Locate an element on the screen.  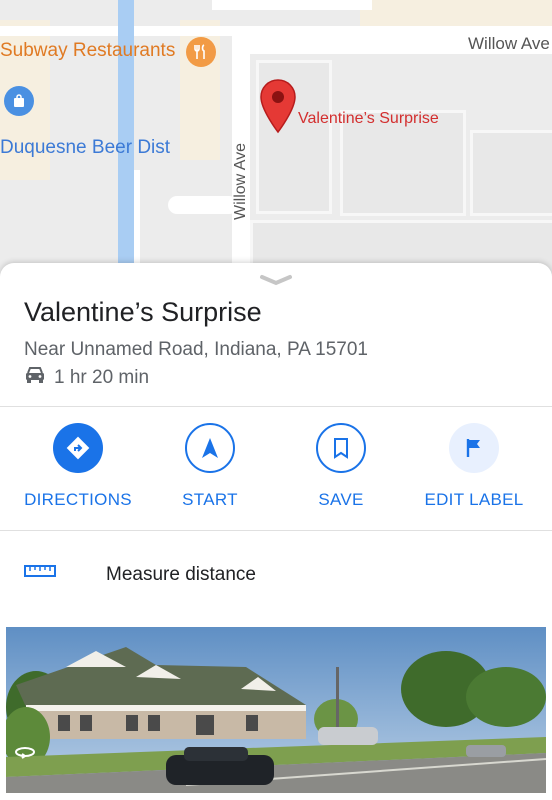
measure-distance-row: Measure distance is located at coordinates (276, 576).